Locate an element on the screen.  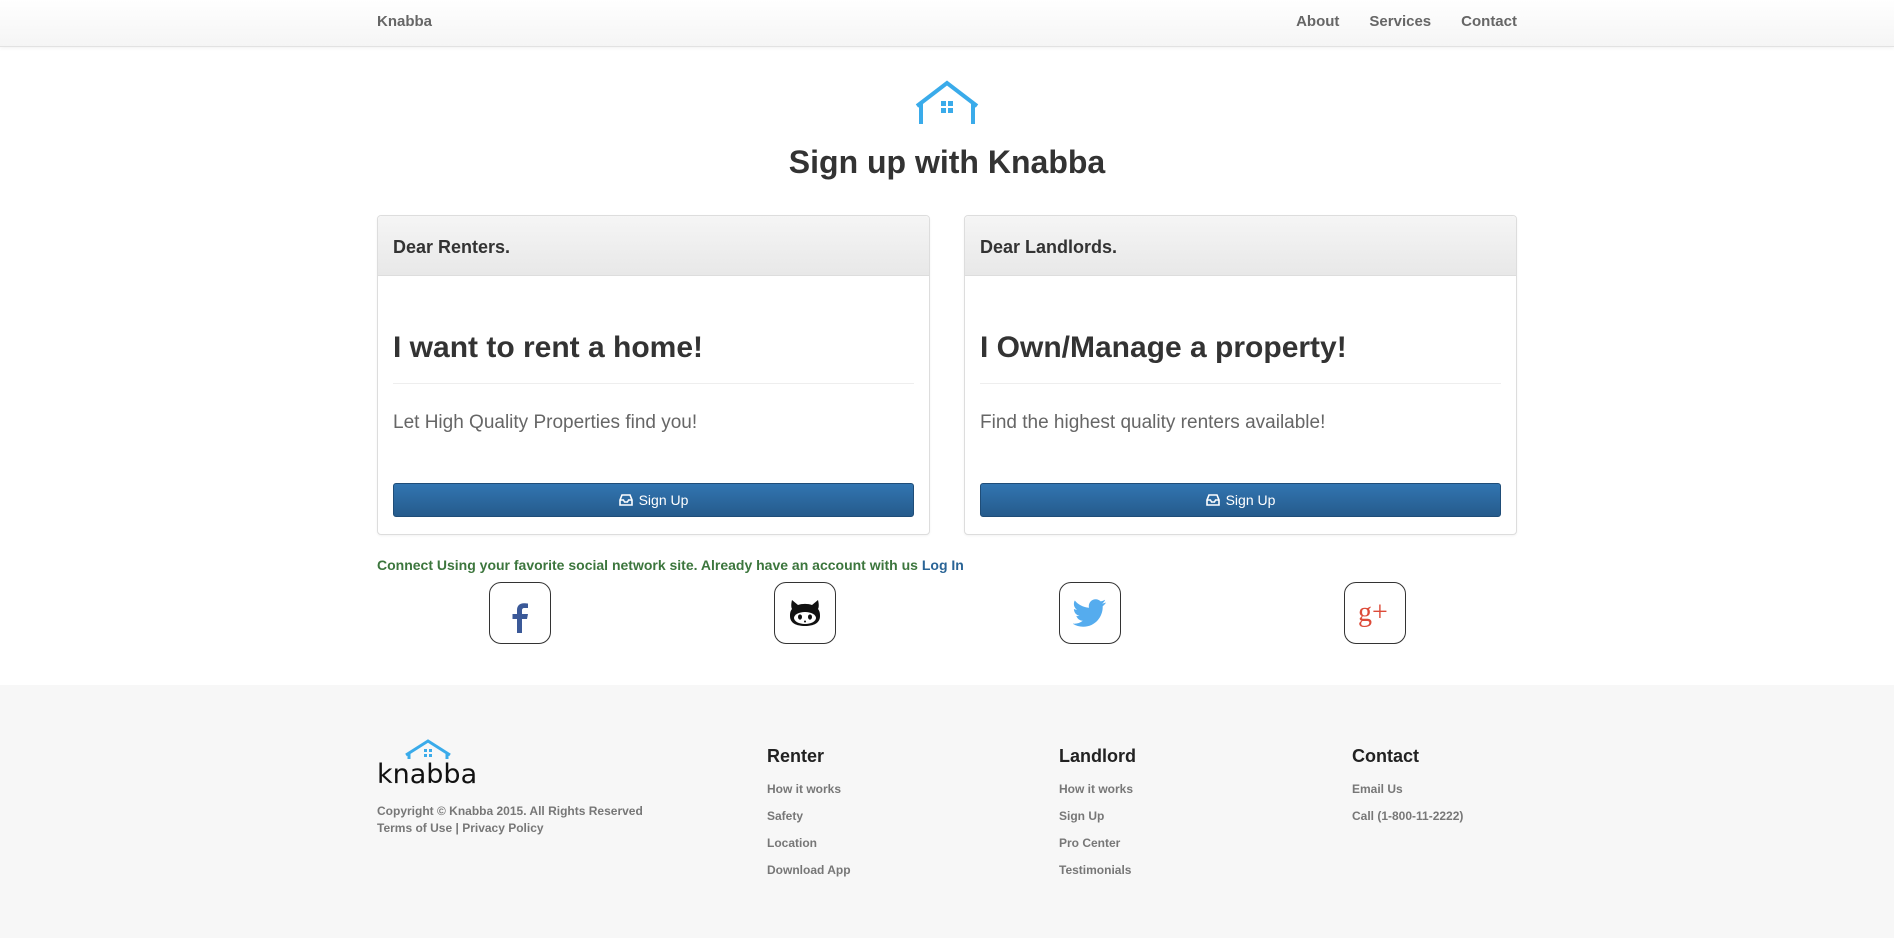
facebook-icon is located at coordinates (520, 618).